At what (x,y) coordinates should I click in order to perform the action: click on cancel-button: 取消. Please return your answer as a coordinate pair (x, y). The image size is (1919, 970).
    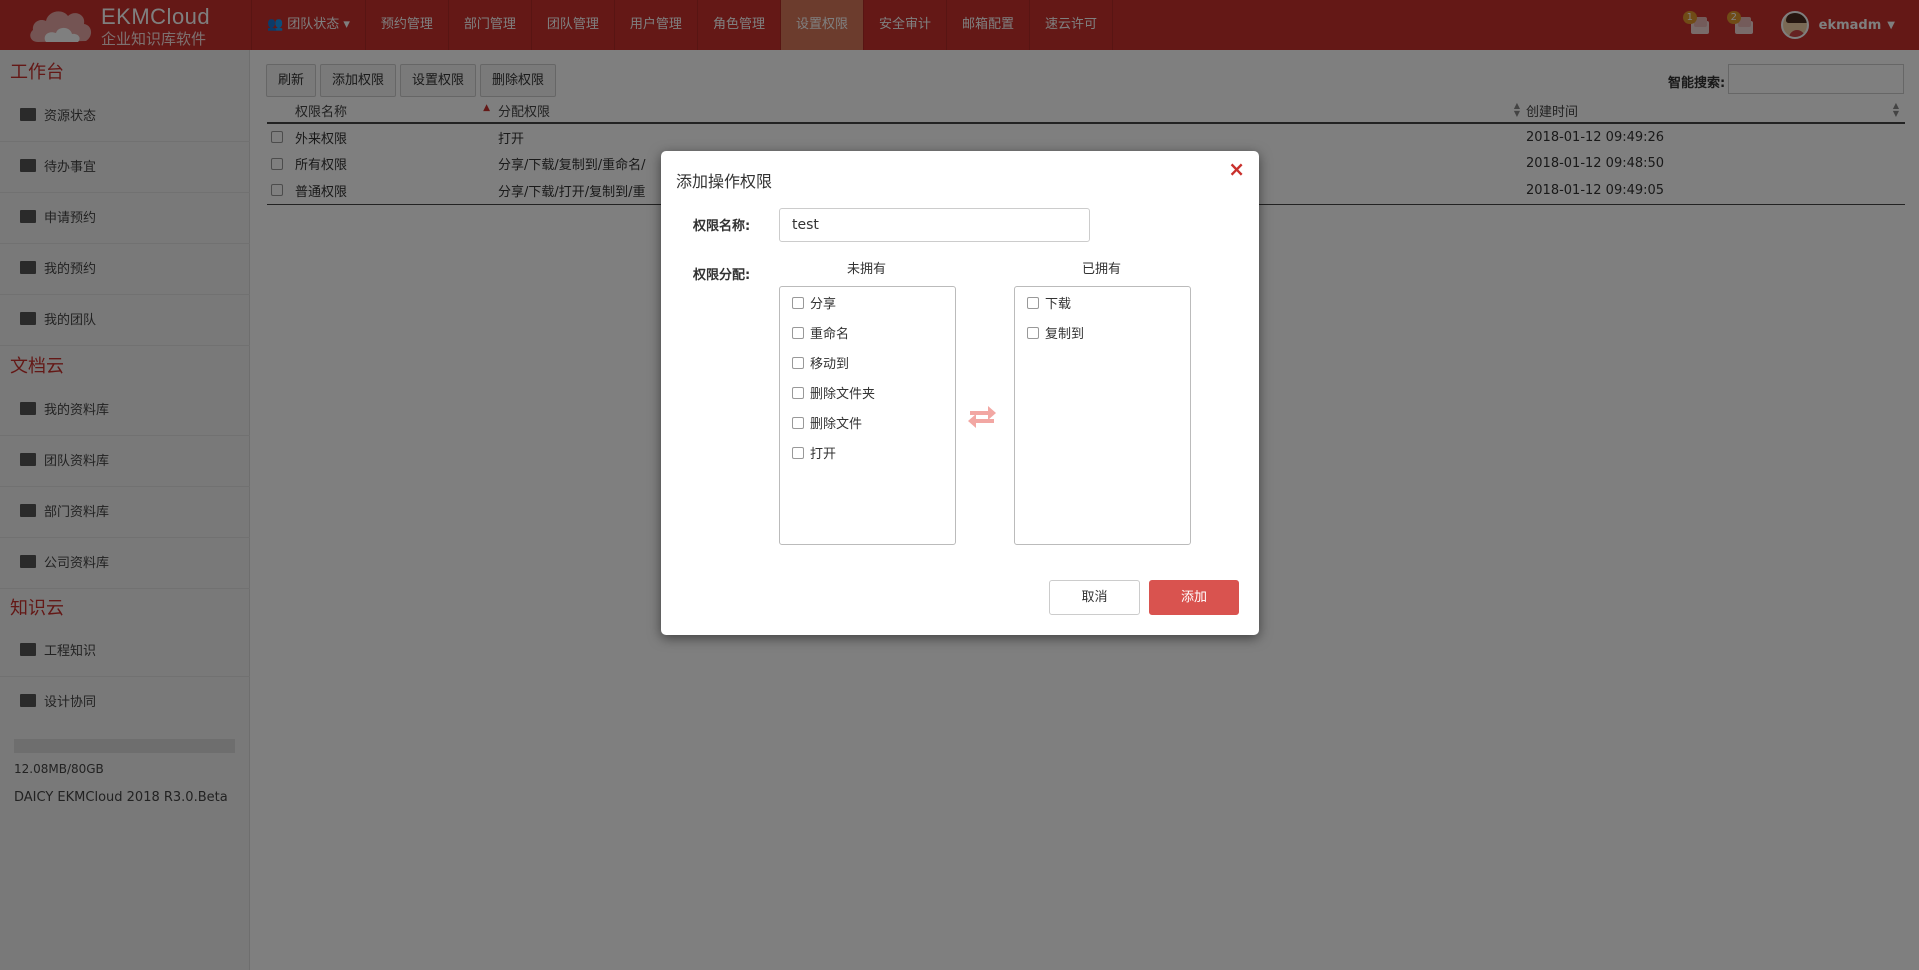
    Looking at the image, I should click on (1094, 597).